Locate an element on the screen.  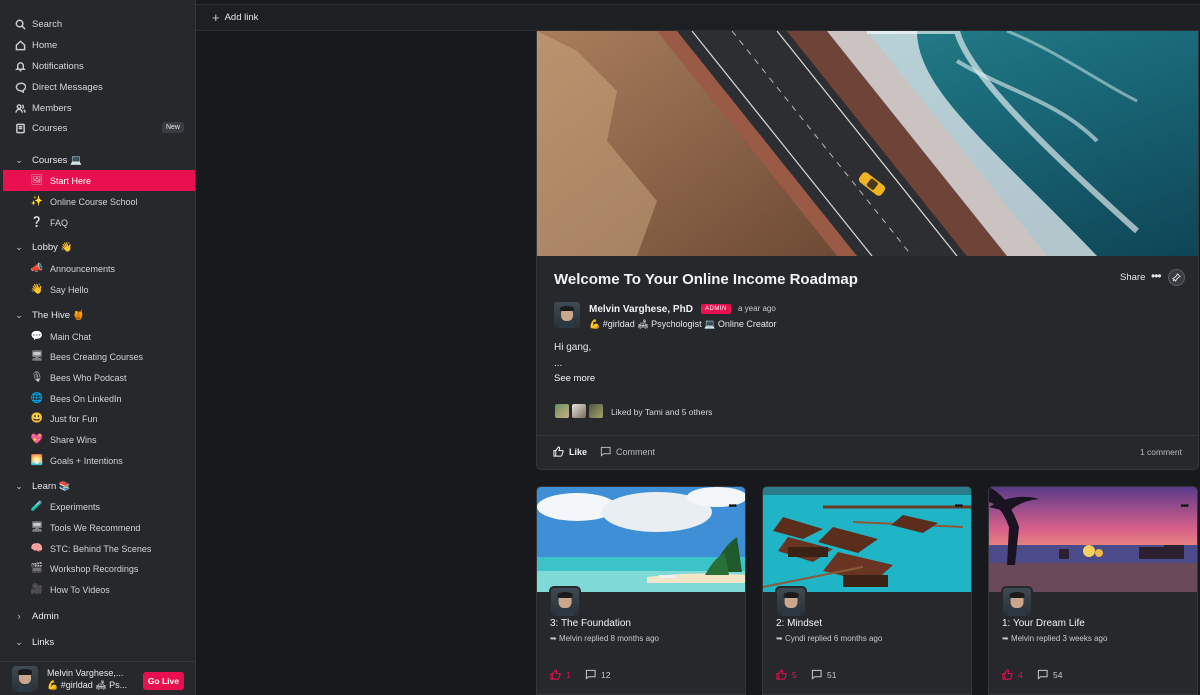
channel-how-to-videos: 🎥 How To Videos is located at coordinates (99, 589).